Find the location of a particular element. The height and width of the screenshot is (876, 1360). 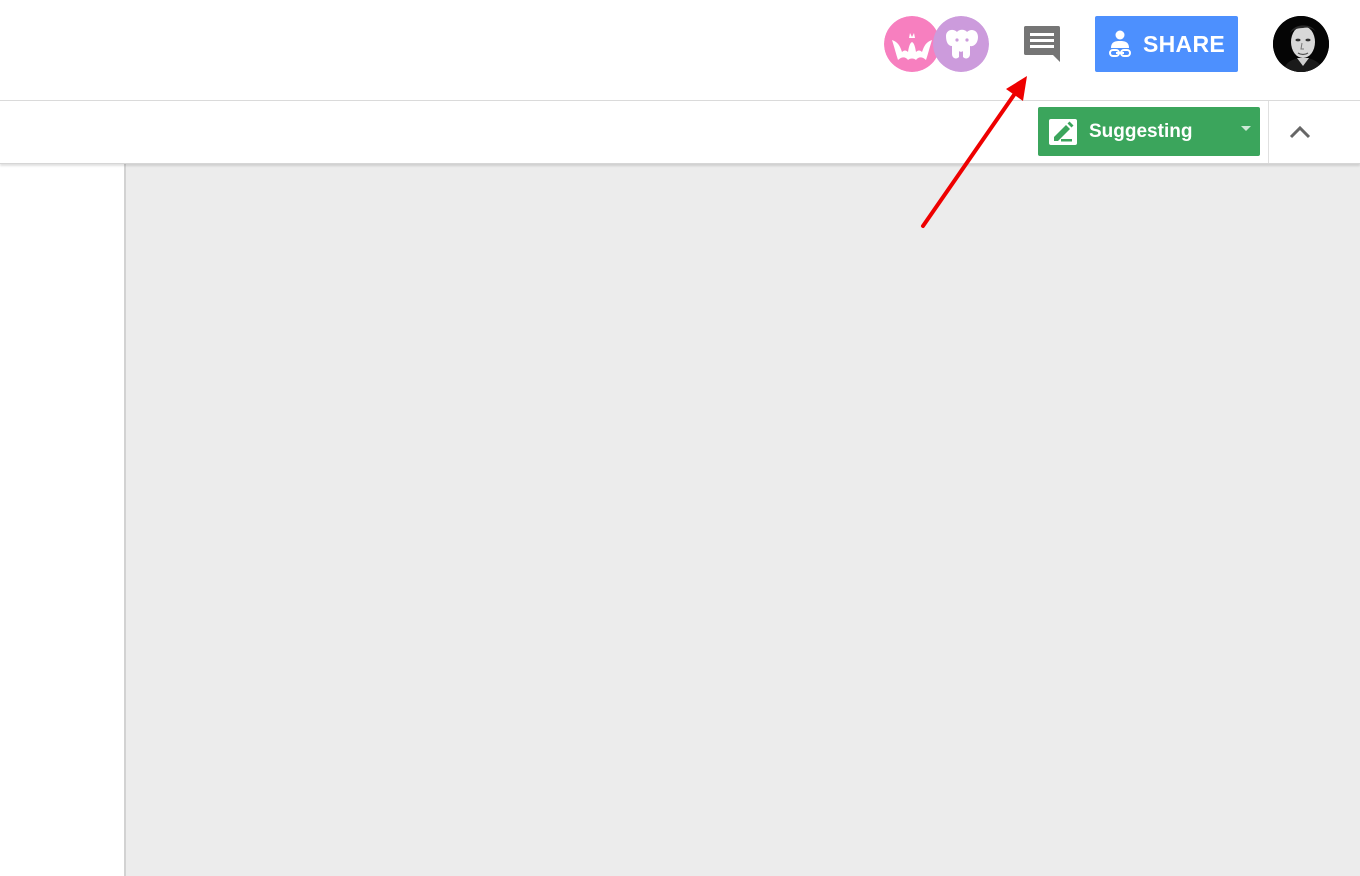

account-avatar is located at coordinates (1301, 44).